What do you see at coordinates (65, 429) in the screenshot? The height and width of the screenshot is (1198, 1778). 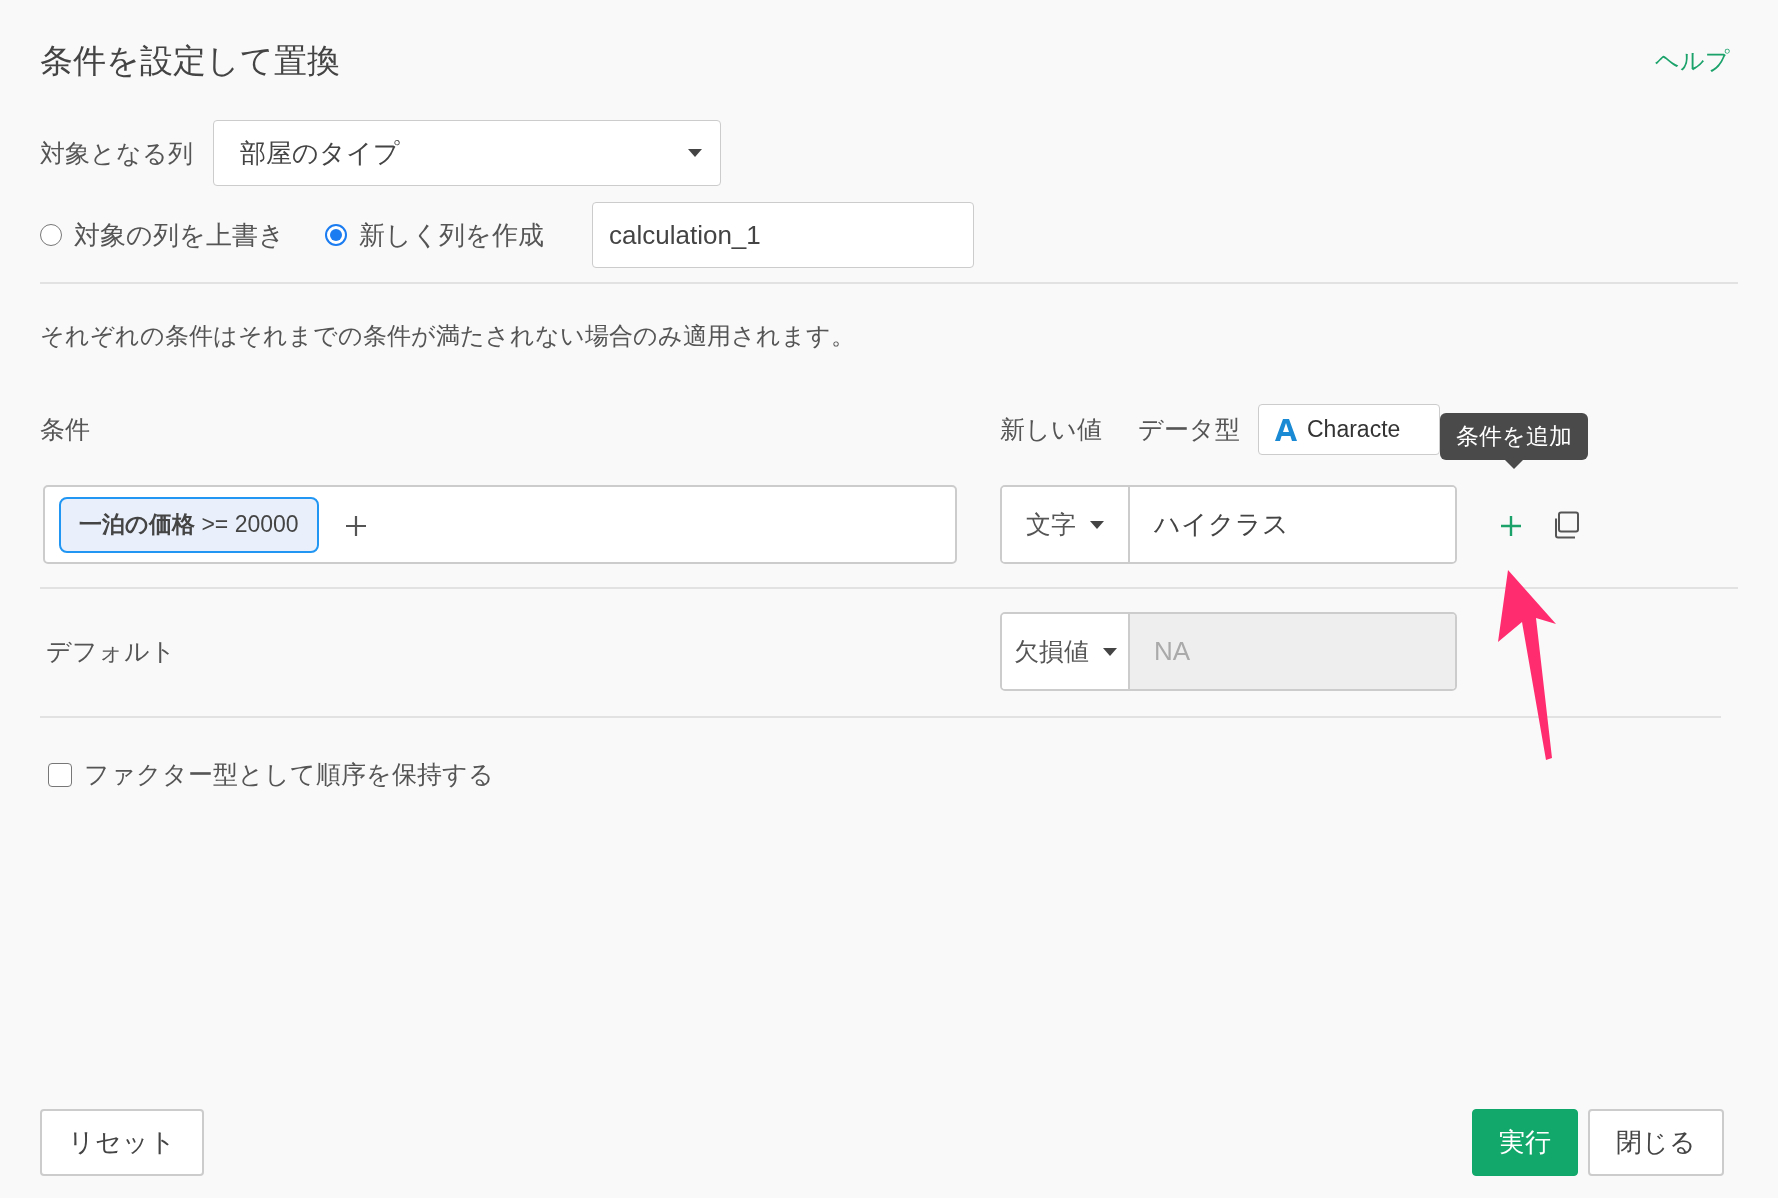 I see `column-heading: 条件` at bounding box center [65, 429].